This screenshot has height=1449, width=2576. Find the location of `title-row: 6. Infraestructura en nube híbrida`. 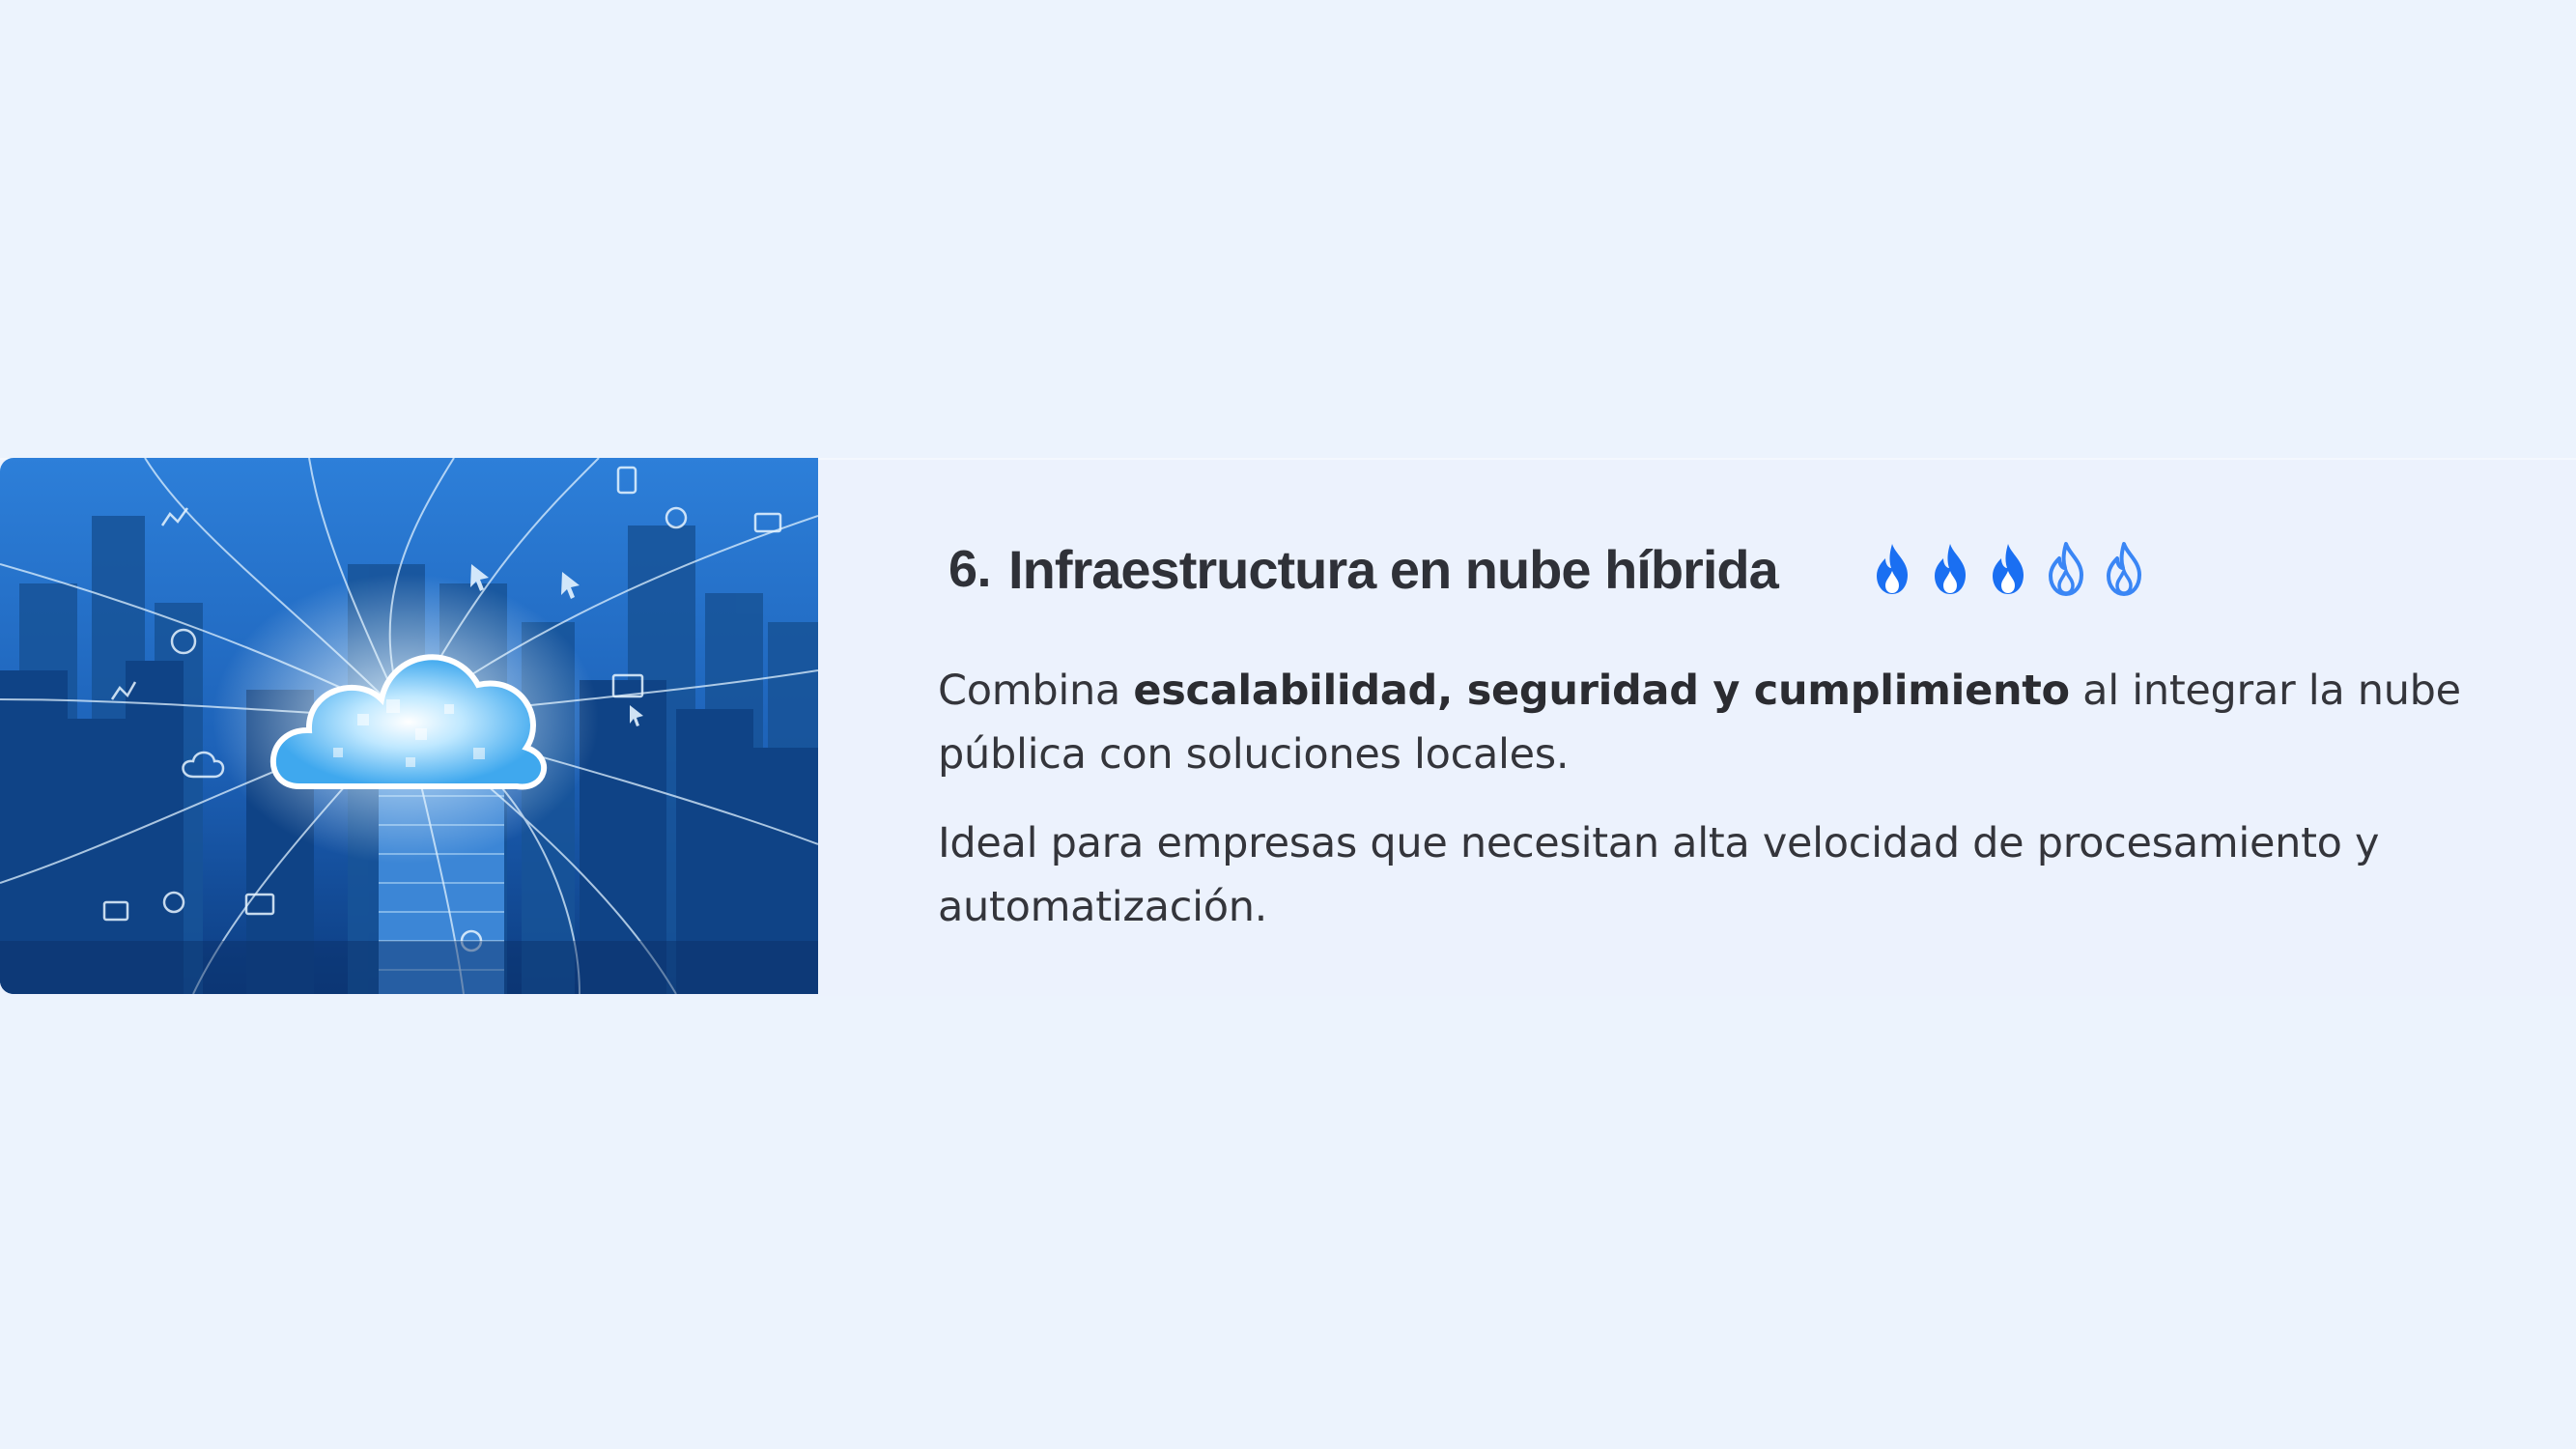

title-row: 6. Infraestructura en nube híbrida is located at coordinates (1547, 569).